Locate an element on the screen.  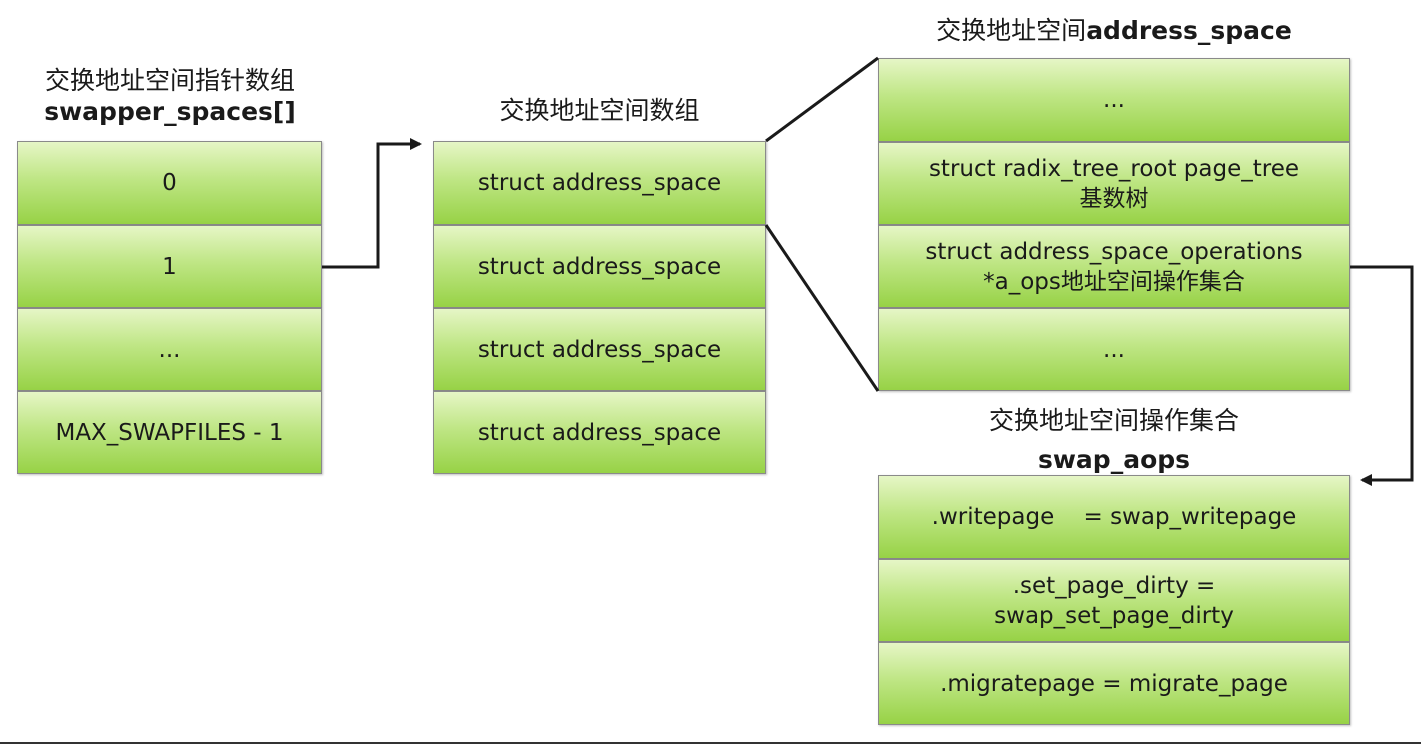
bottom-rule is located at coordinates (710, 743).